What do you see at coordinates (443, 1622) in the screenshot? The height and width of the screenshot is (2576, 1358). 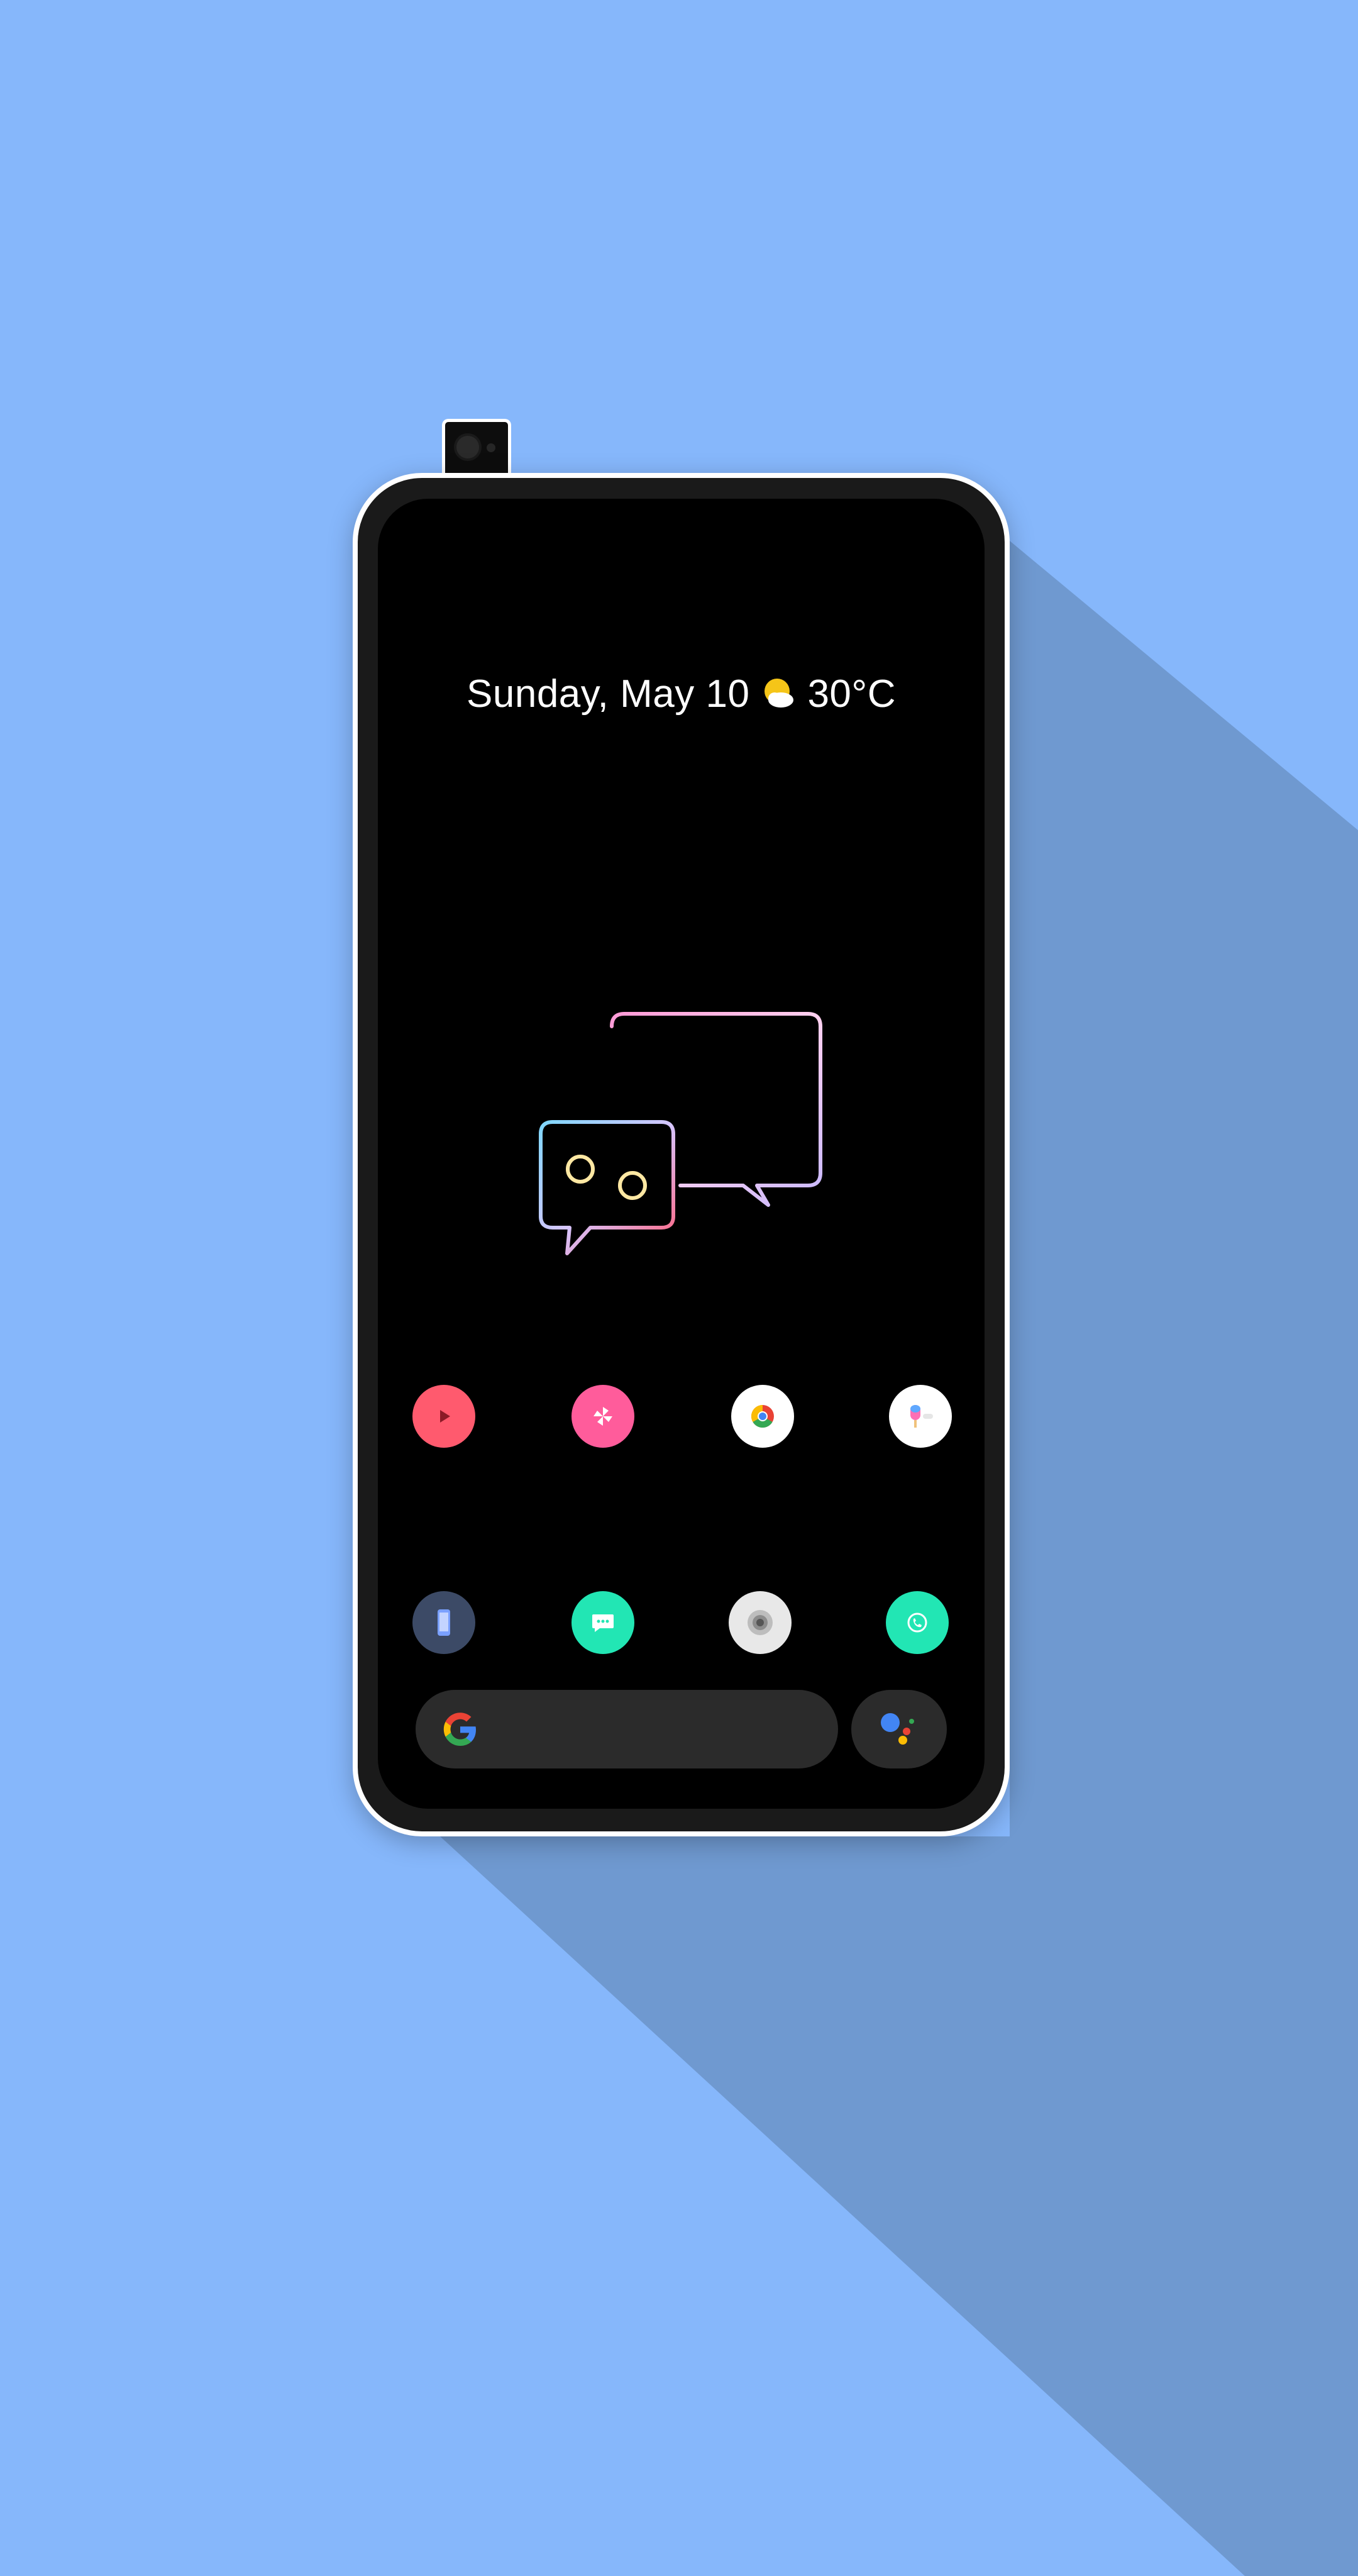 I see `phone-device-icon` at bounding box center [443, 1622].